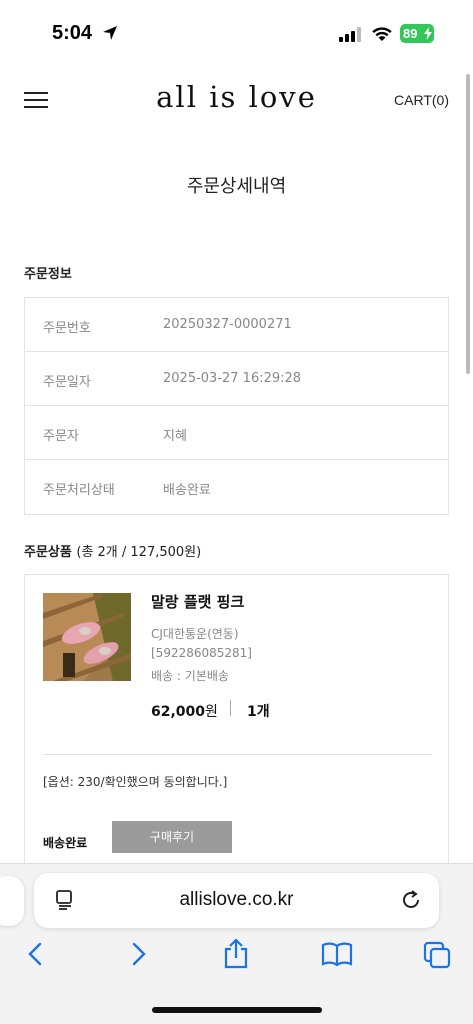 Image resolution: width=473 pixels, height=1024 pixels. I want to click on product-quantity: 1개, so click(258, 712).